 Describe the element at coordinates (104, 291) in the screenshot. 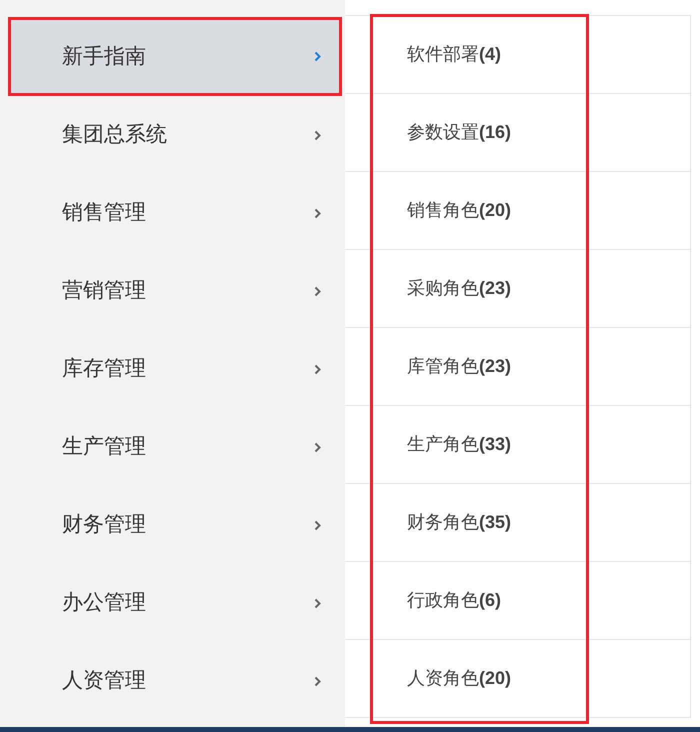

I see `menu-label: 营销管理` at that location.